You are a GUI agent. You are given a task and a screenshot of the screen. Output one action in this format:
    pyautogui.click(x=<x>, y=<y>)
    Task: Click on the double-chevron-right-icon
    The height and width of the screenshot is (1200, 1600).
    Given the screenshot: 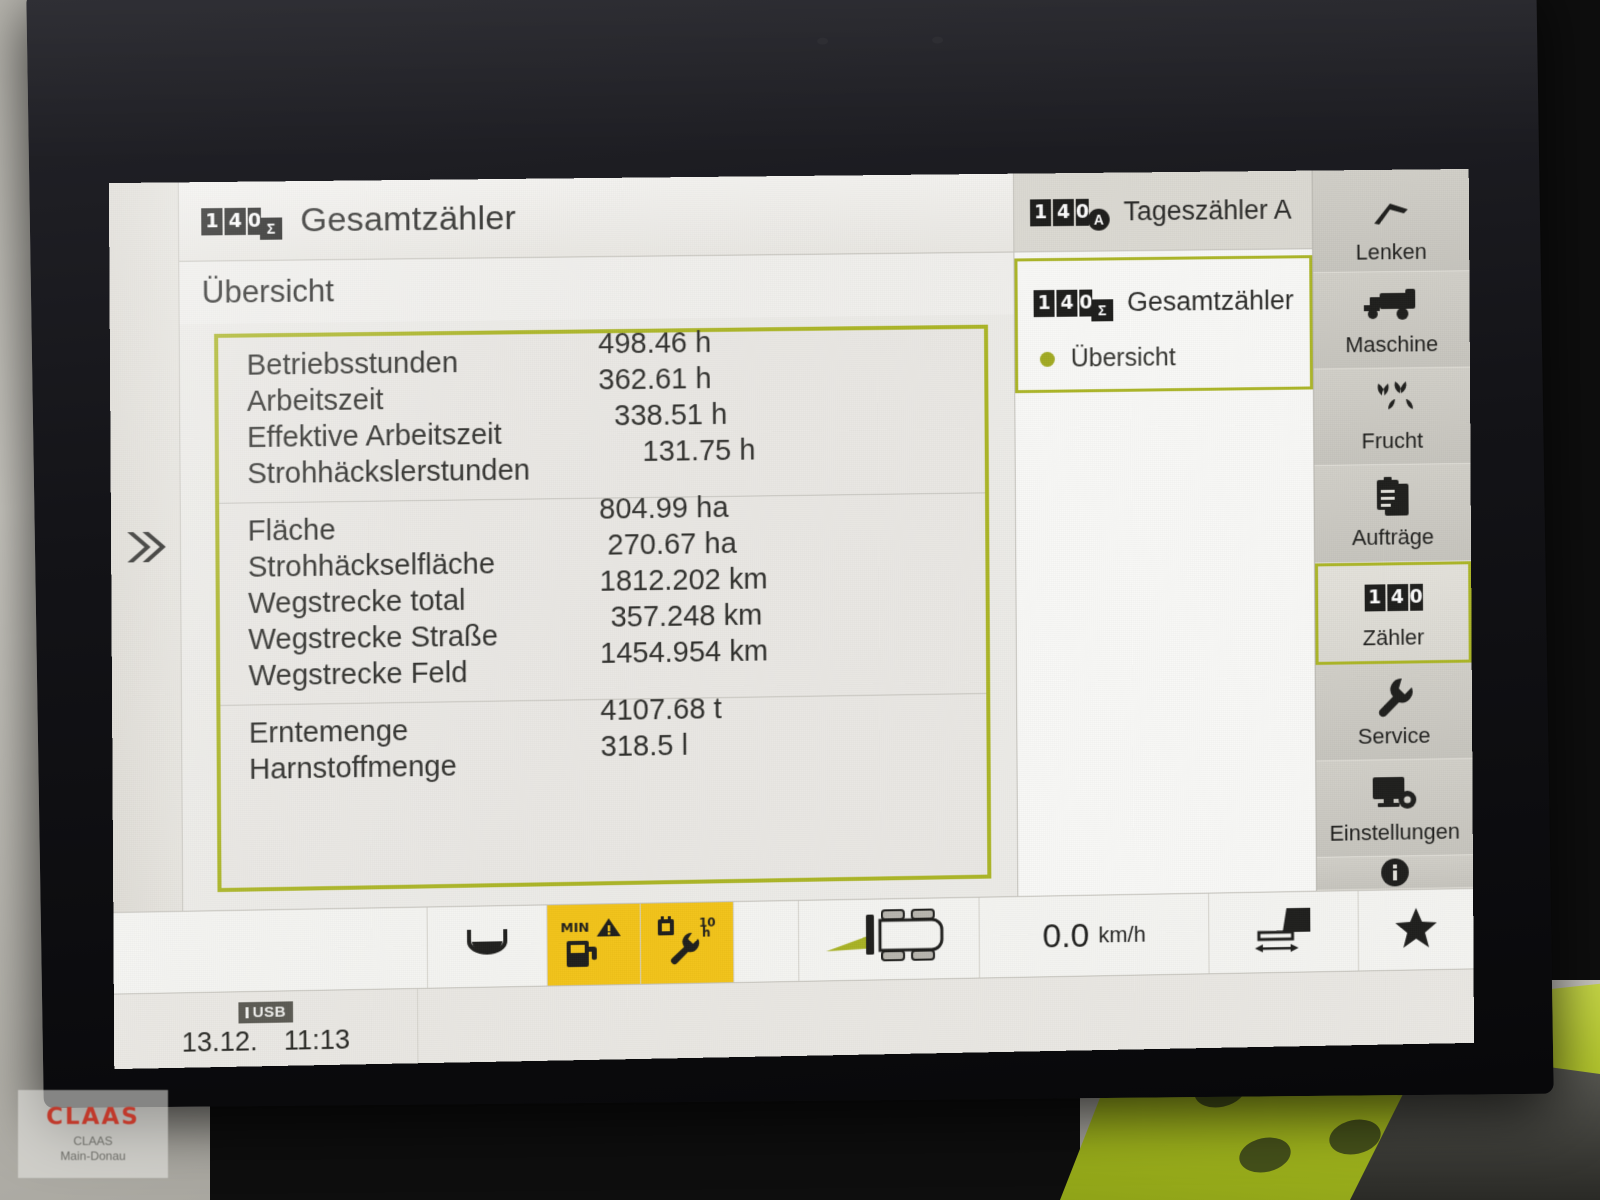 What is the action you would take?
    pyautogui.click(x=145, y=547)
    